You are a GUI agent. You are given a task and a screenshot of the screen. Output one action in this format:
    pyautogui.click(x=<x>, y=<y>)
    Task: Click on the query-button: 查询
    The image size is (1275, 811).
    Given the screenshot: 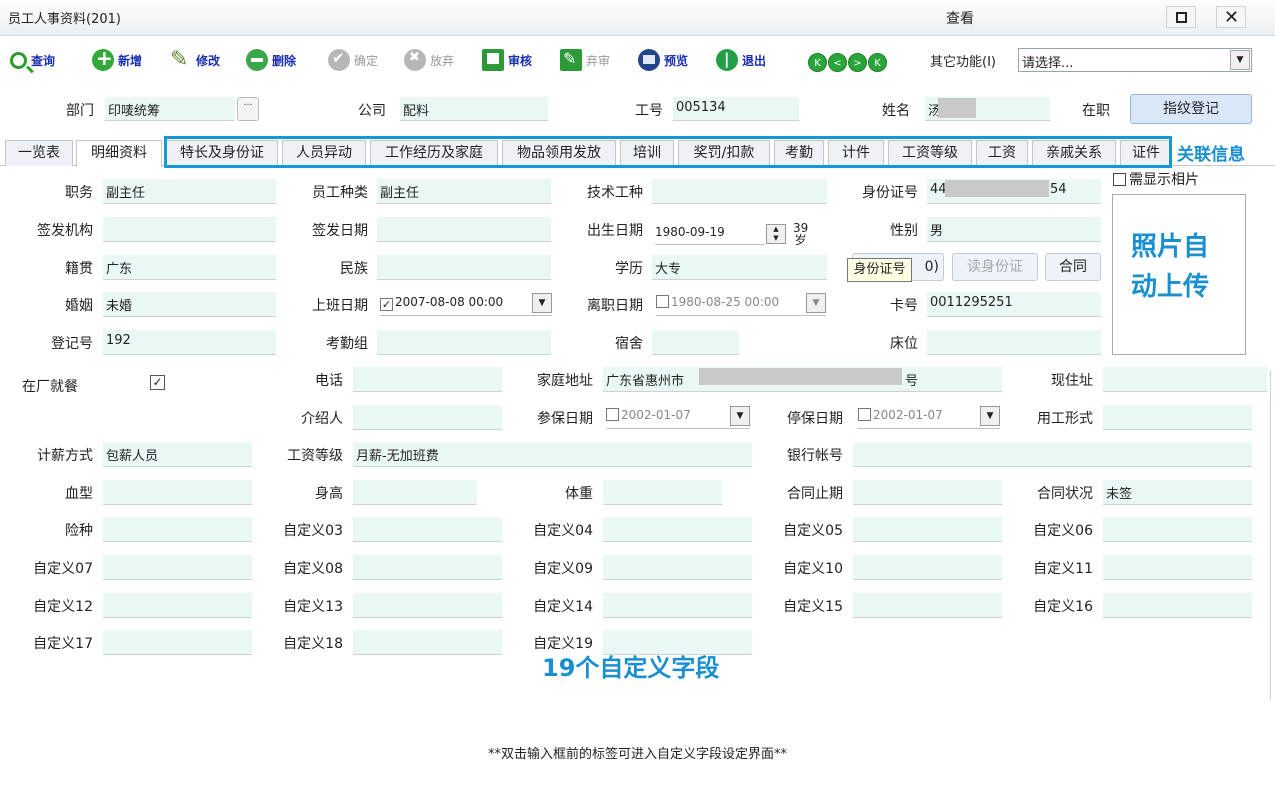 What is the action you would take?
    pyautogui.click(x=32, y=60)
    